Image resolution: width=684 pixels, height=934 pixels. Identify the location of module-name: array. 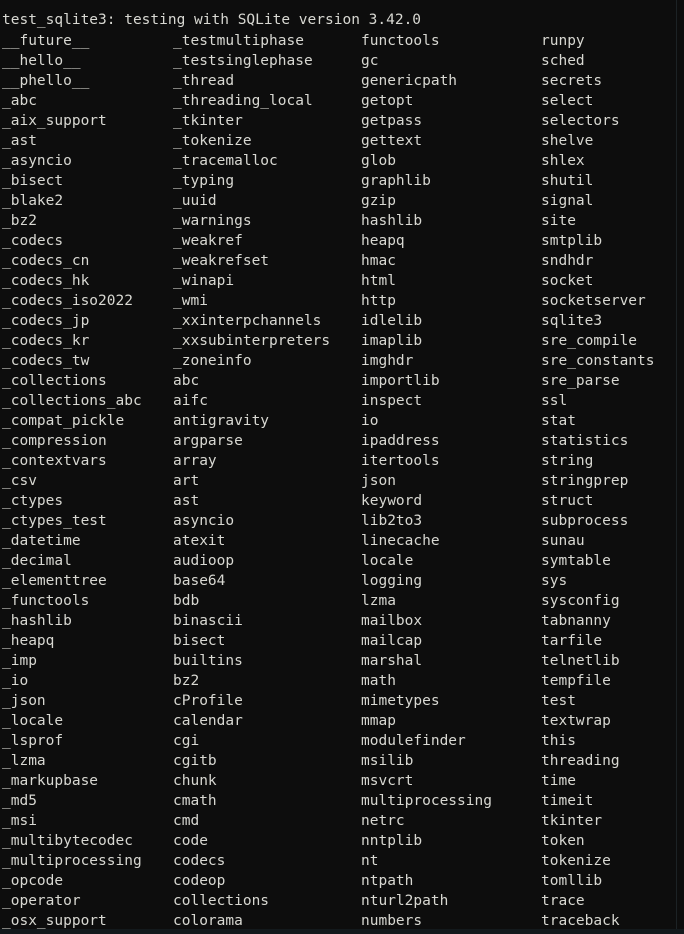
(195, 461).